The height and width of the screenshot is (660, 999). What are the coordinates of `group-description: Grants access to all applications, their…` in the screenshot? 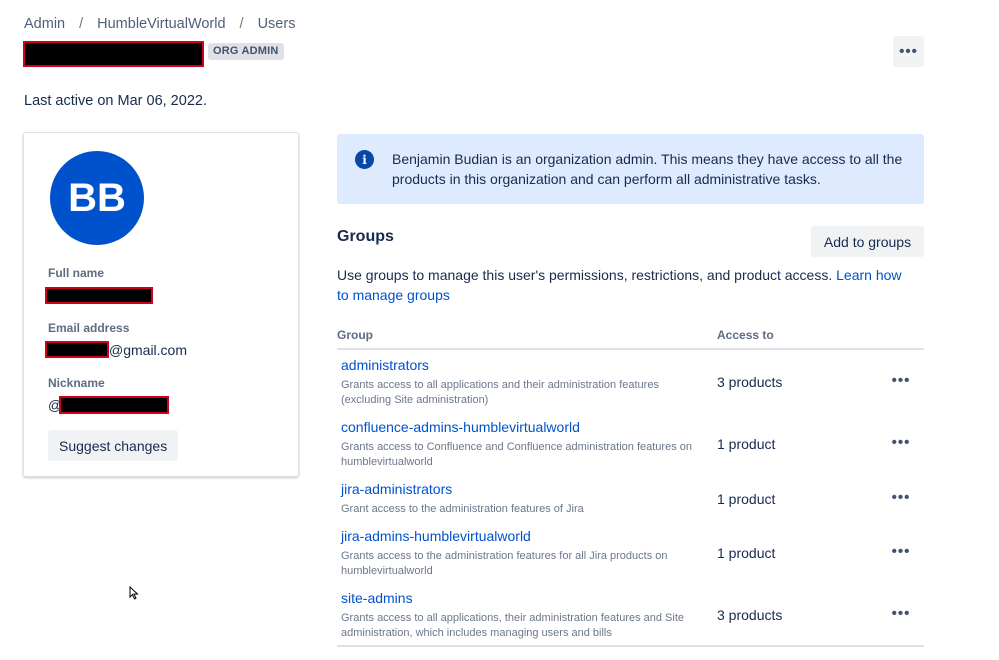 It's located at (513, 625).